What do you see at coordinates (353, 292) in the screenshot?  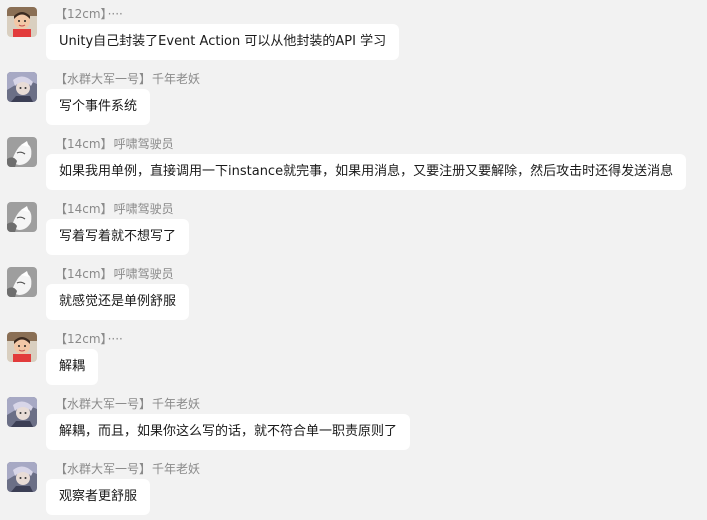 I see `message-item: 【14cm】呼啸驾驶员 就感觉还是单例舒服` at bounding box center [353, 292].